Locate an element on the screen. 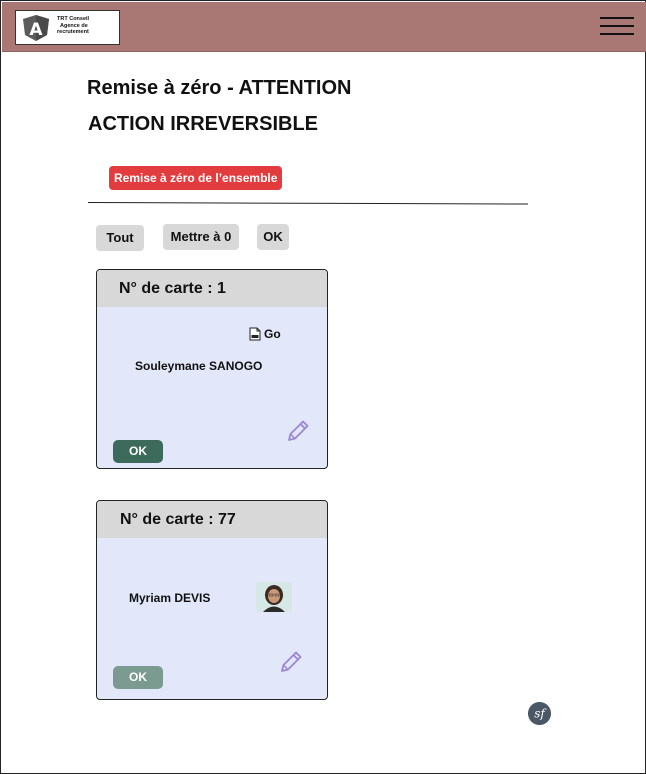 The width and height of the screenshot is (646, 774). card-1: N° de carte : 1 Go Souleymane SANOGO OK is located at coordinates (212, 369).